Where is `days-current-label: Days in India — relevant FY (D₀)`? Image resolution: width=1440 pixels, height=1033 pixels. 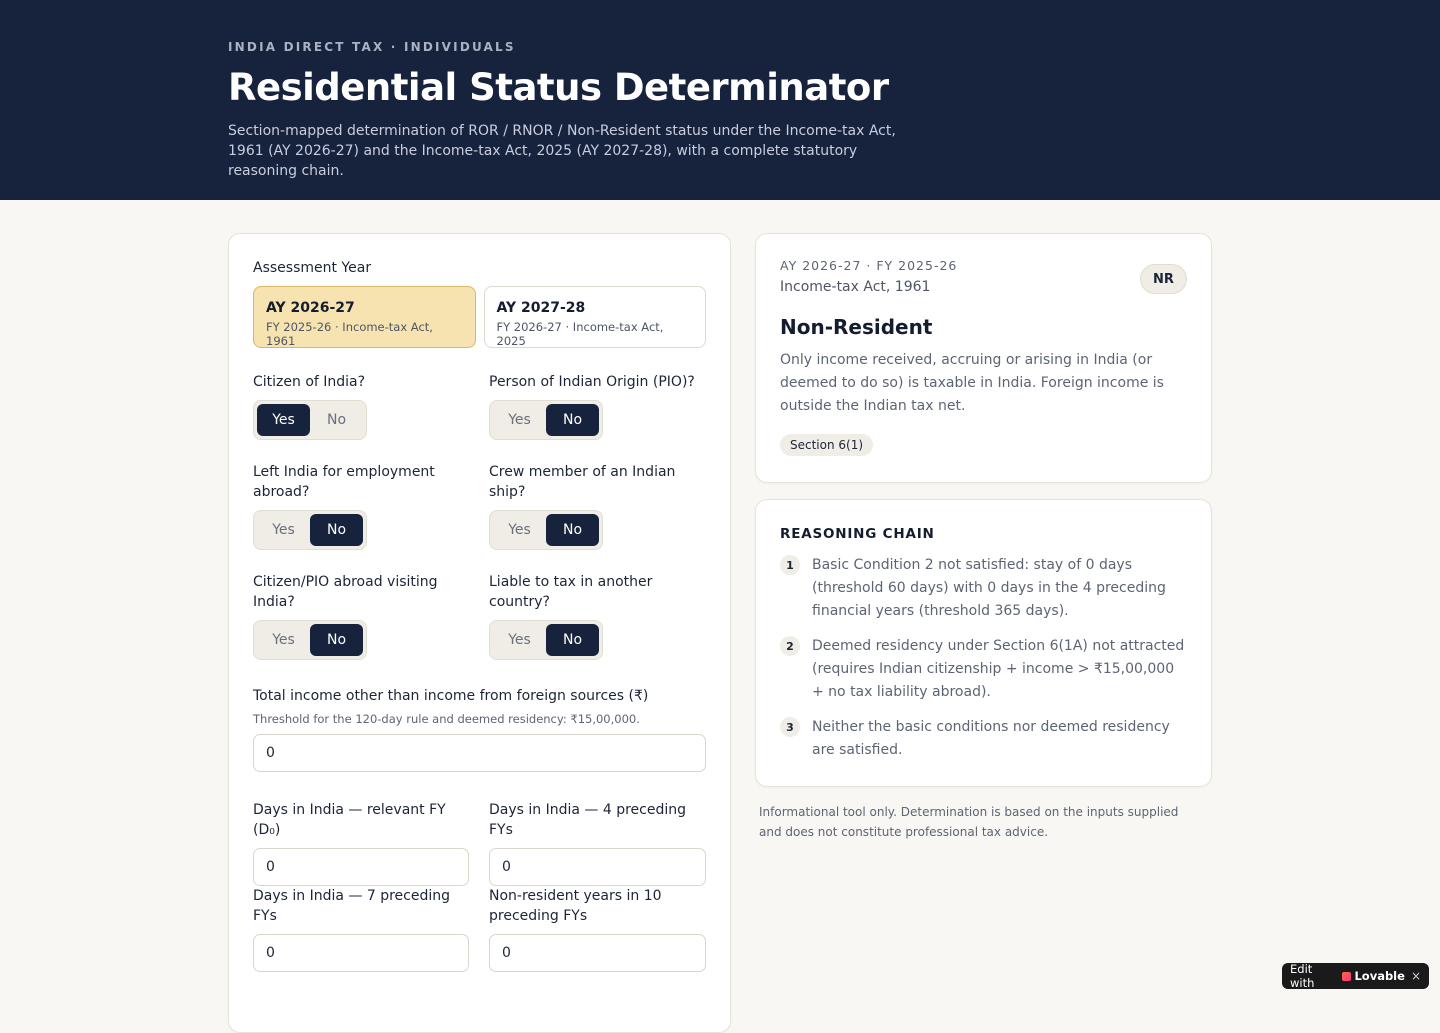
days-current-label: Days in India — relevant FY (D₀) is located at coordinates (349, 820).